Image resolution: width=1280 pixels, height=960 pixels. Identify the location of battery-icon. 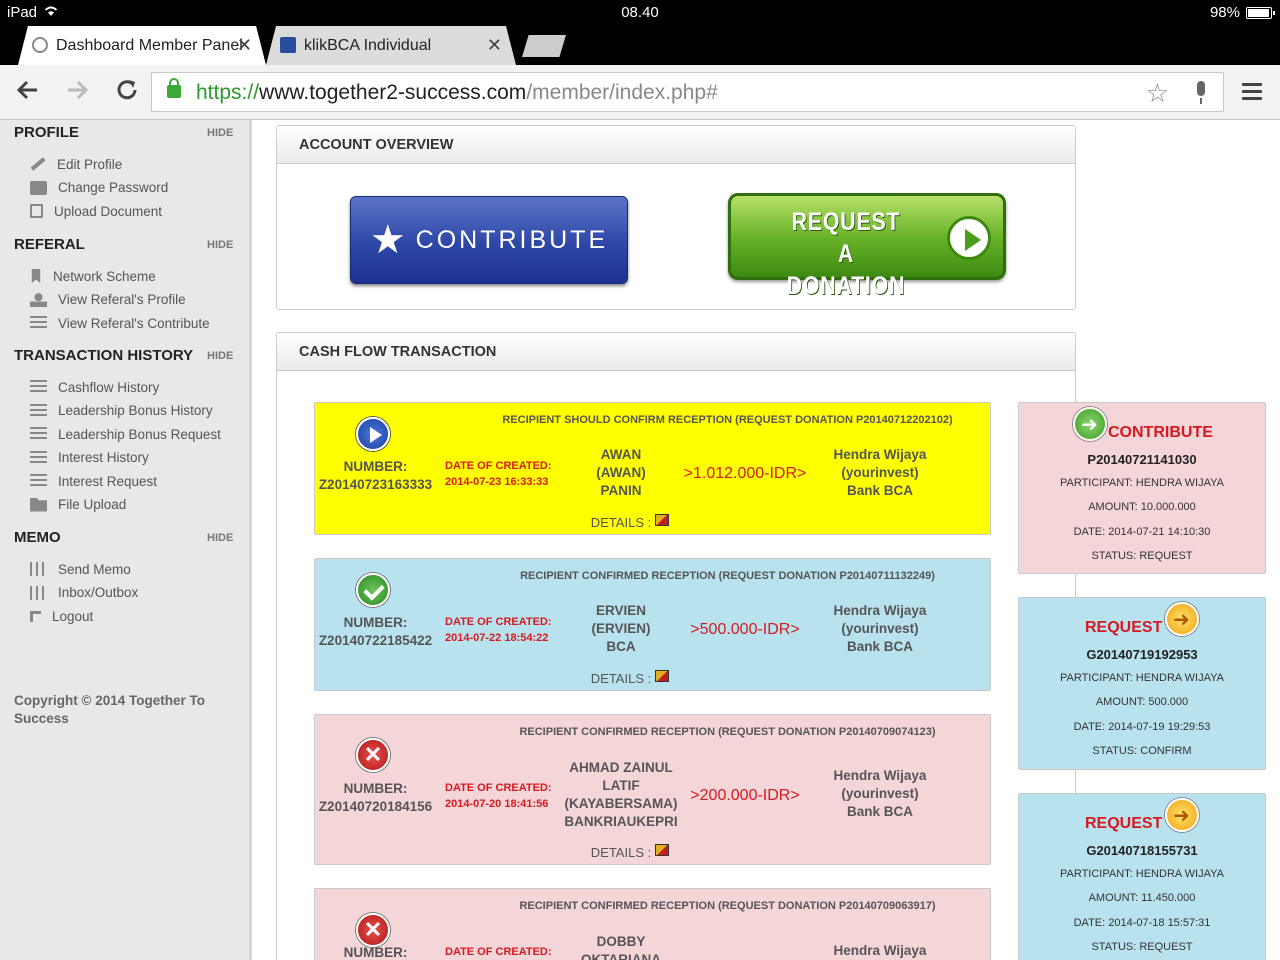
(1260, 12).